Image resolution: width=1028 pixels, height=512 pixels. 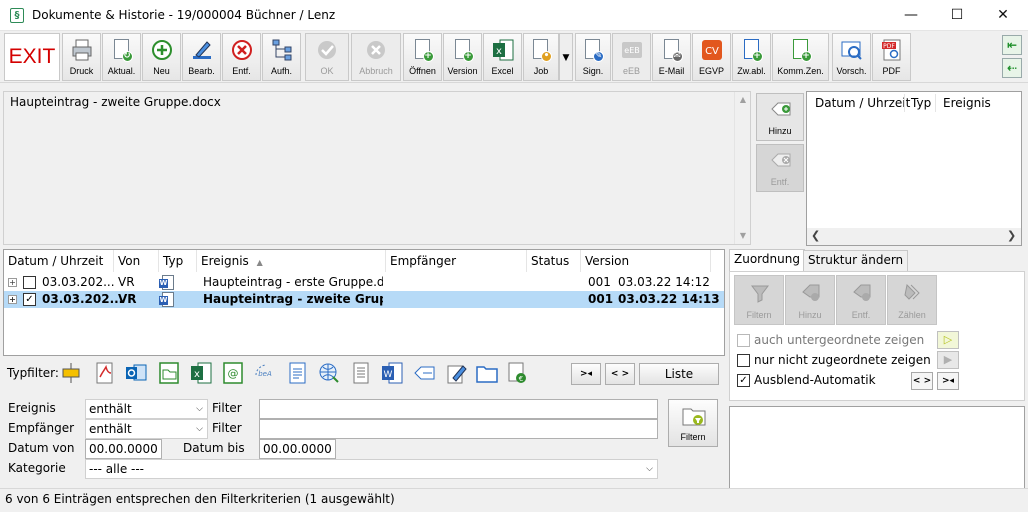 What do you see at coordinates (169, 373) in the screenshot?
I see `type-filter-folder-icon` at bounding box center [169, 373].